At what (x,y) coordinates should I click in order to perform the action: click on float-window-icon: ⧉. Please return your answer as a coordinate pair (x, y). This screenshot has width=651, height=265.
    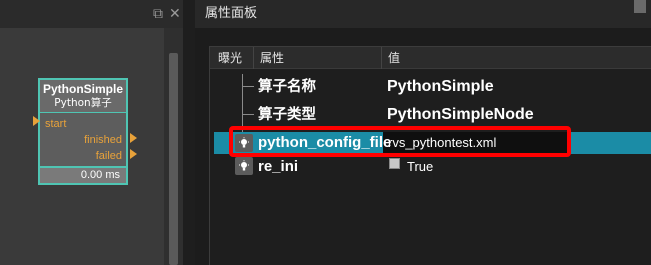
    Looking at the image, I should click on (158, 14).